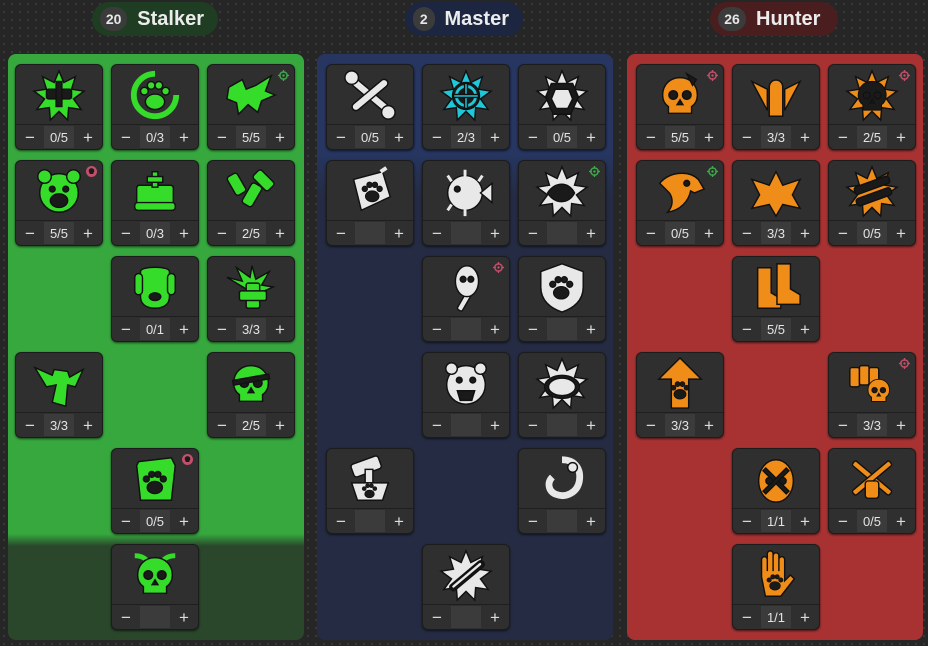 The width and height of the screenshot is (928, 646). What do you see at coordinates (466, 107) in the screenshot?
I see `master-perk-card: −2/3 +` at bounding box center [466, 107].